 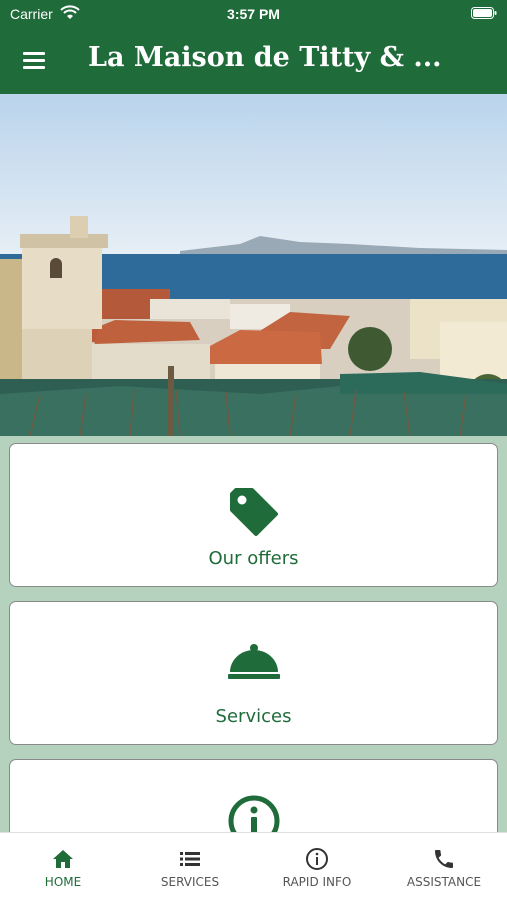 What do you see at coordinates (444, 882) in the screenshot?
I see `tab-assistance-label: ASSISTANCE` at bounding box center [444, 882].